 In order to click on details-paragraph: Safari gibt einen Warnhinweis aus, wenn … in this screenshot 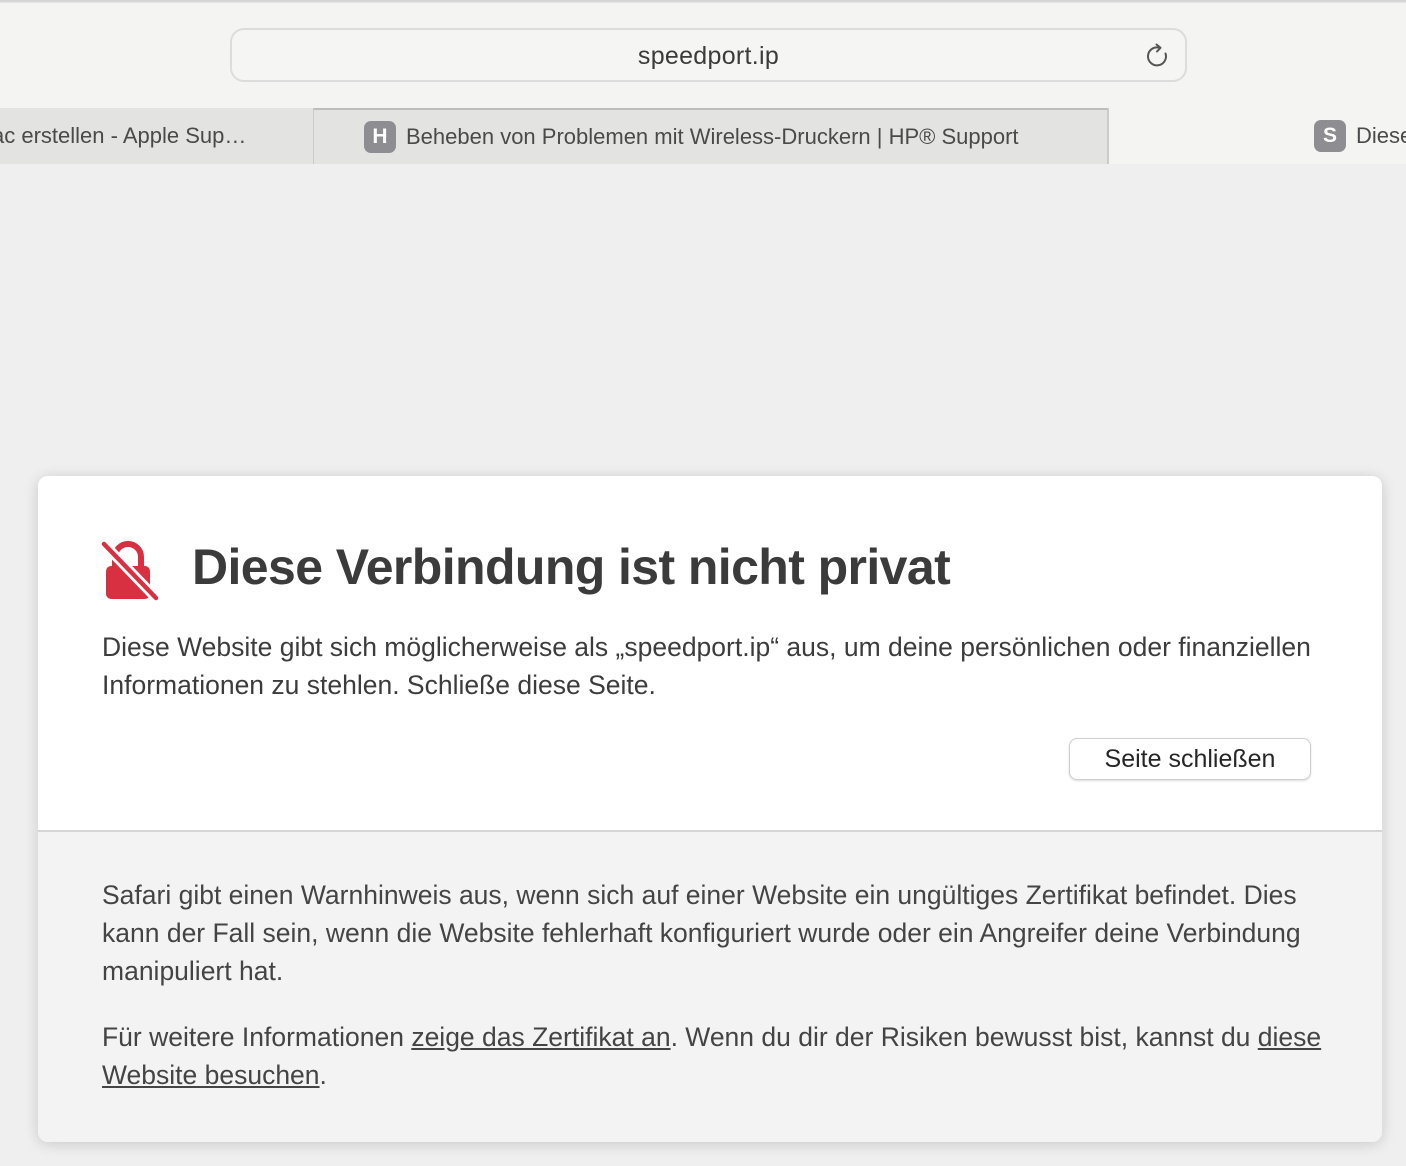, I will do `click(701, 933)`.